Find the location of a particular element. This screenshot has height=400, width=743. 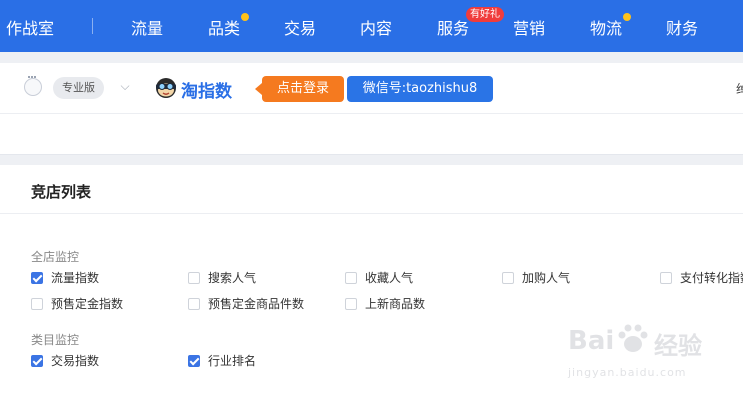

nav-separator is located at coordinates (92, 26).